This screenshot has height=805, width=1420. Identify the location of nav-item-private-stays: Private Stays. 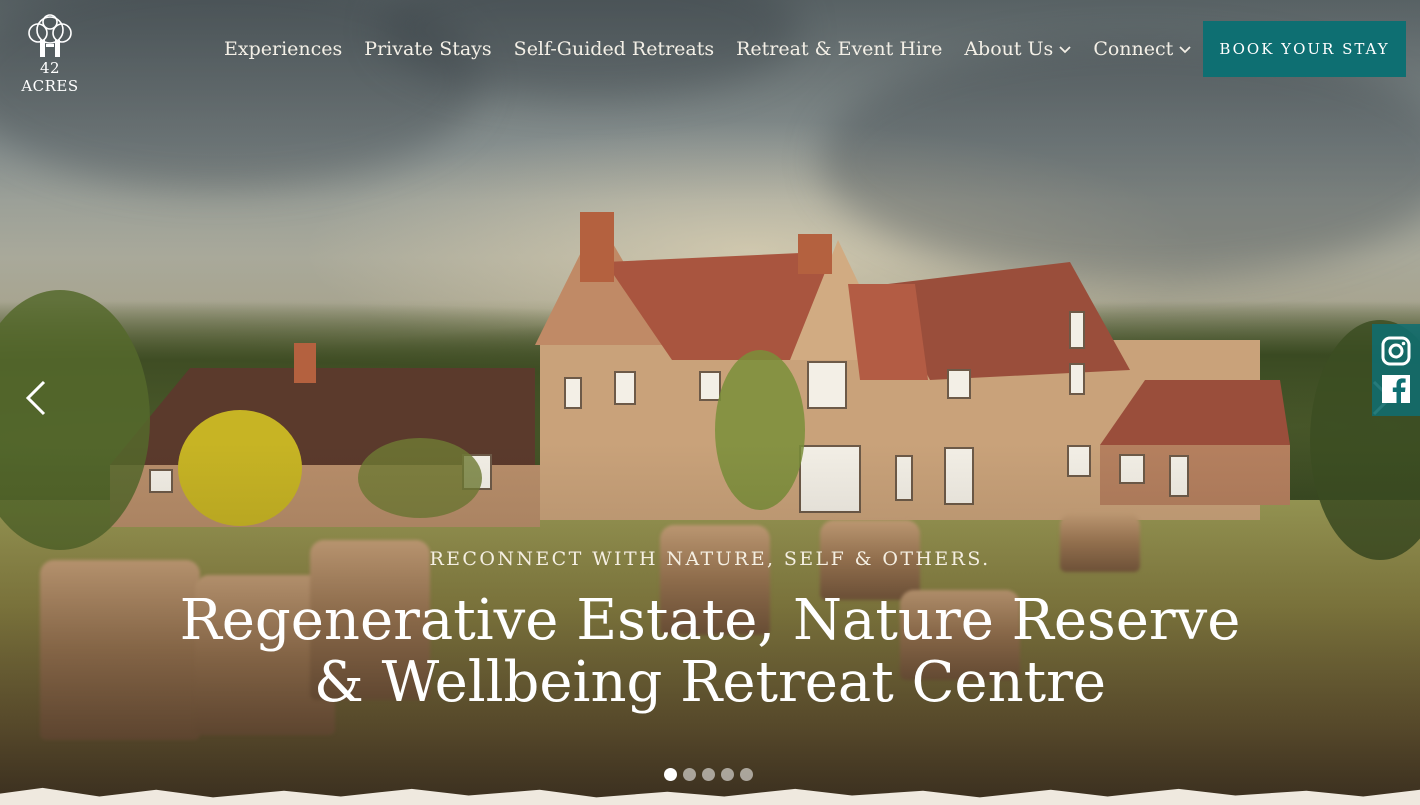
(427, 49).